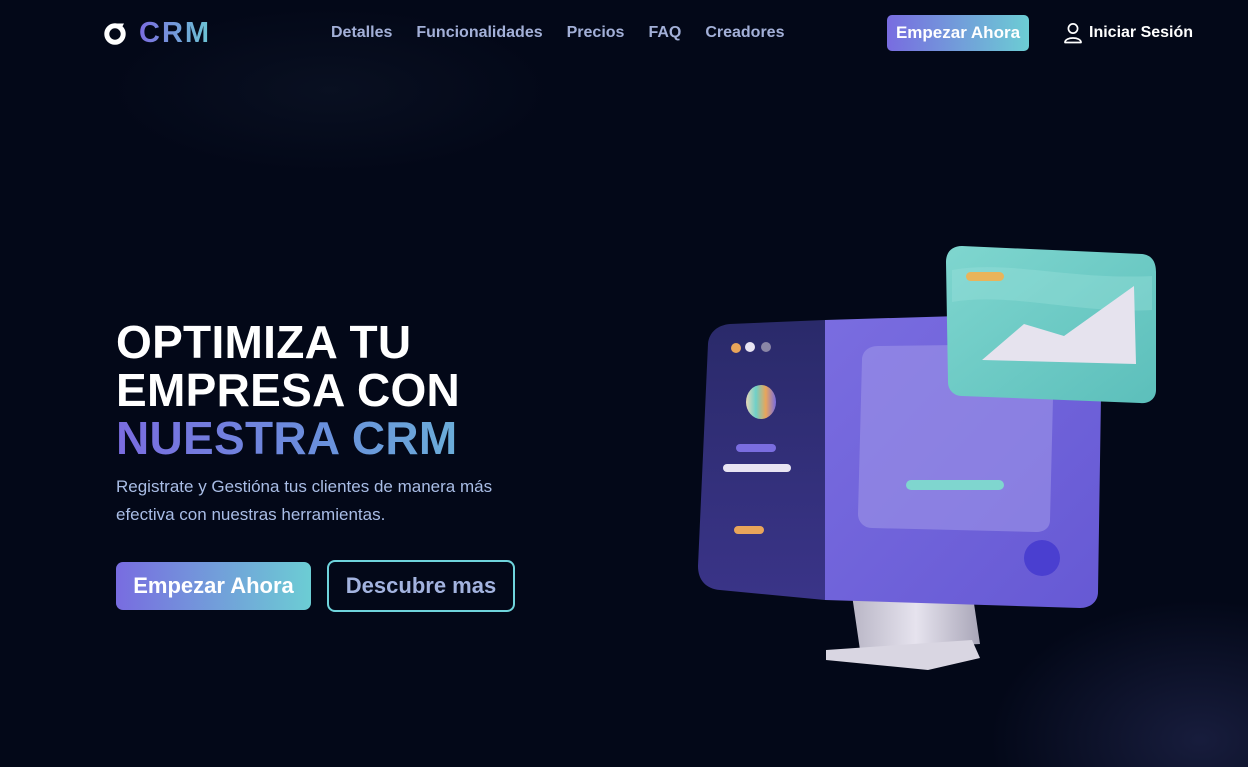 The height and width of the screenshot is (767, 1248). Describe the element at coordinates (955, 485) in the screenshot. I see `inner-card-bar` at that location.